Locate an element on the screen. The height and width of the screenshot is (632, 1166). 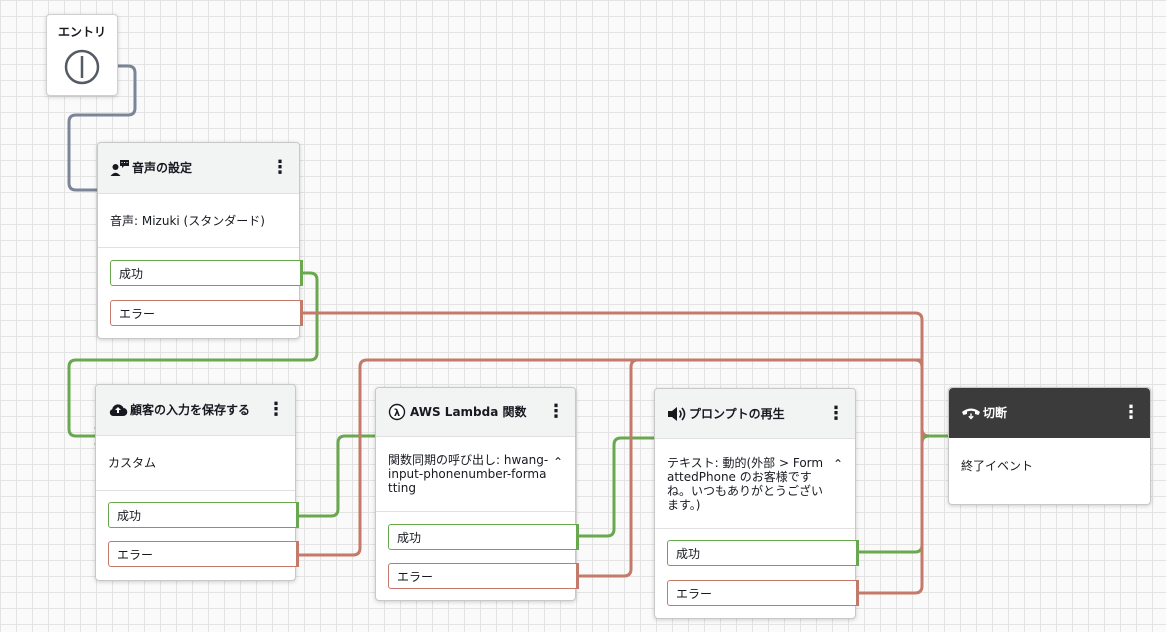
disconnect-header: 切断 ⋮ is located at coordinates (1049, 413).